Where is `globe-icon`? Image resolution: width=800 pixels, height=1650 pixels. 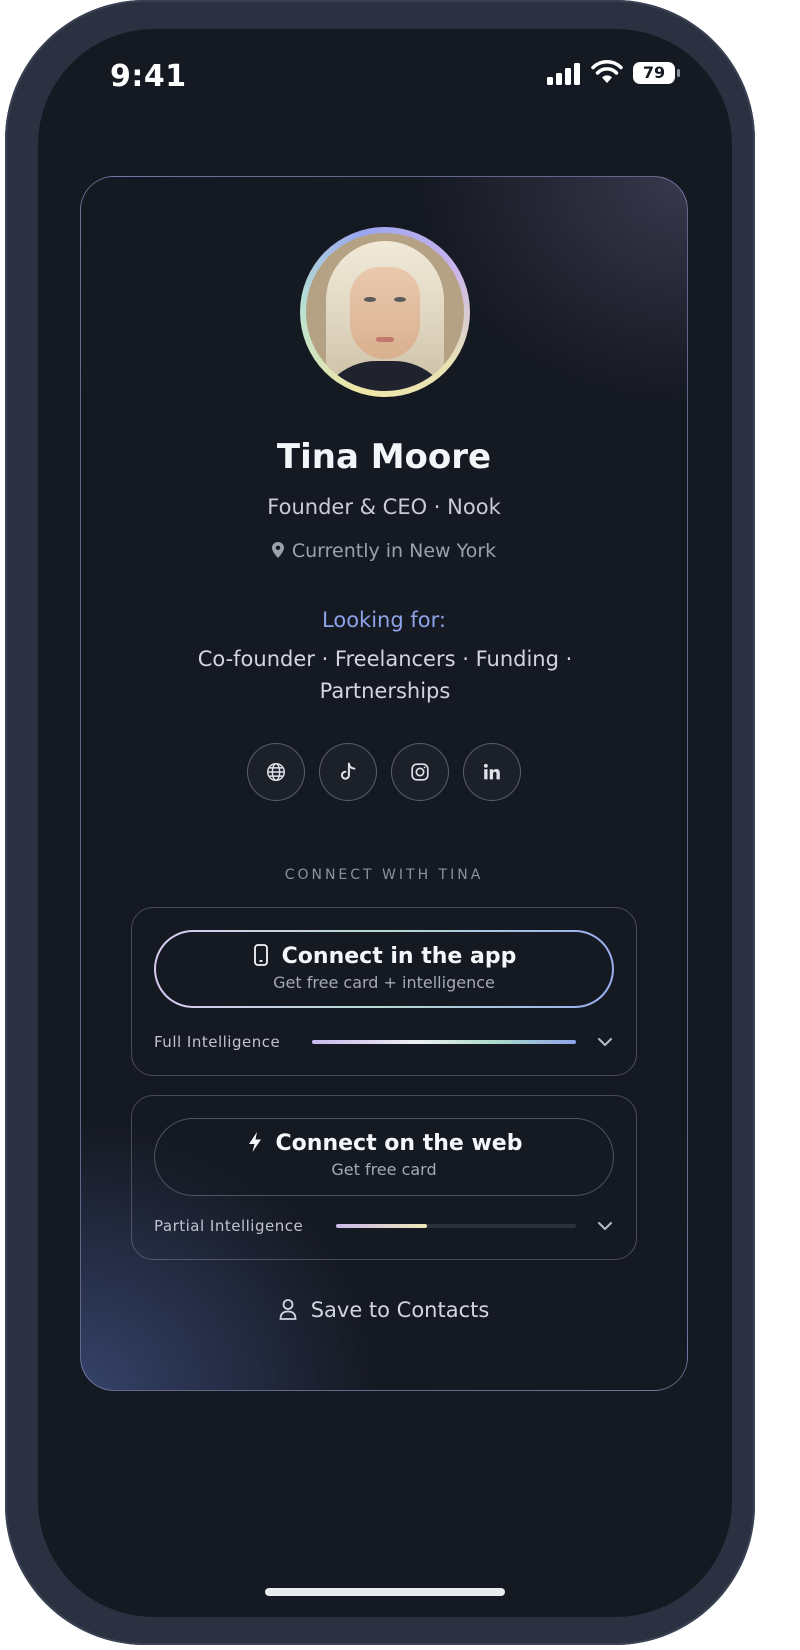
globe-icon is located at coordinates (276, 772).